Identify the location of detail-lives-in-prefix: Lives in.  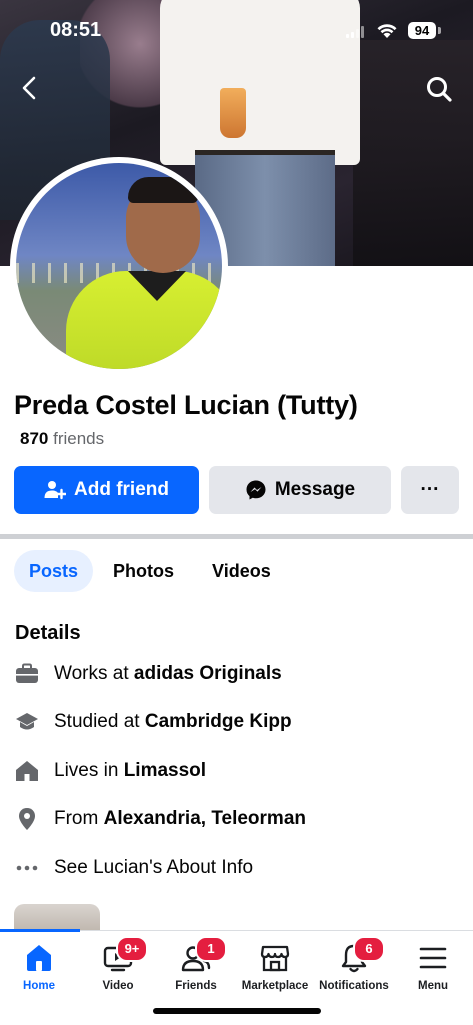
(89, 770).